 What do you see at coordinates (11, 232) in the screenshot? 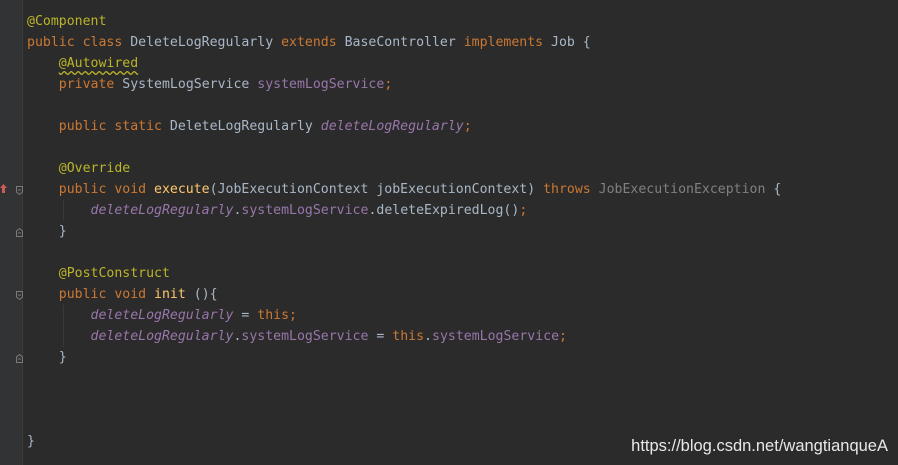
I see `editor-gutter` at bounding box center [11, 232].